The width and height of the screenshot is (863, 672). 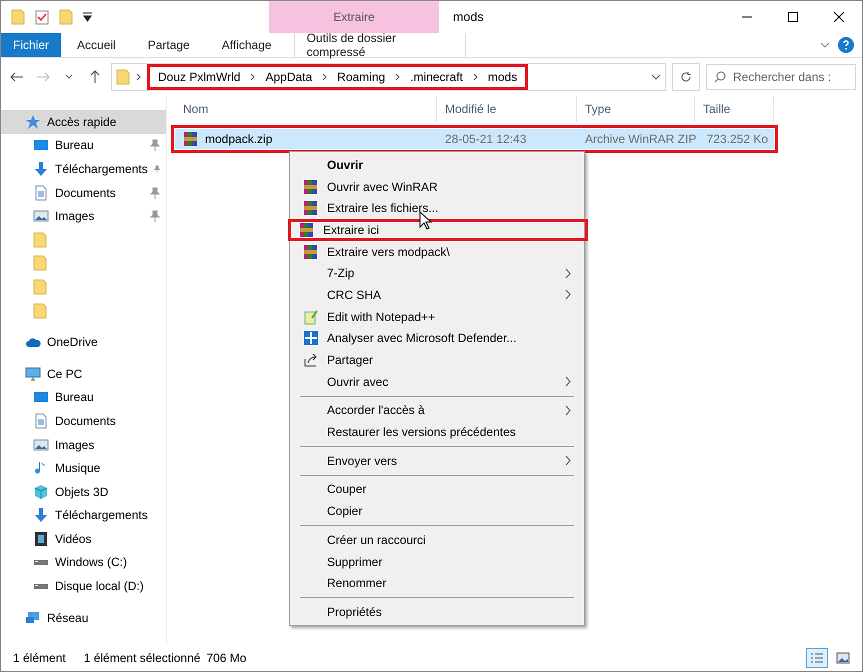 What do you see at coordinates (486, 139) in the screenshot?
I see `table-cell-text: 28-05-21 12:43` at bounding box center [486, 139].